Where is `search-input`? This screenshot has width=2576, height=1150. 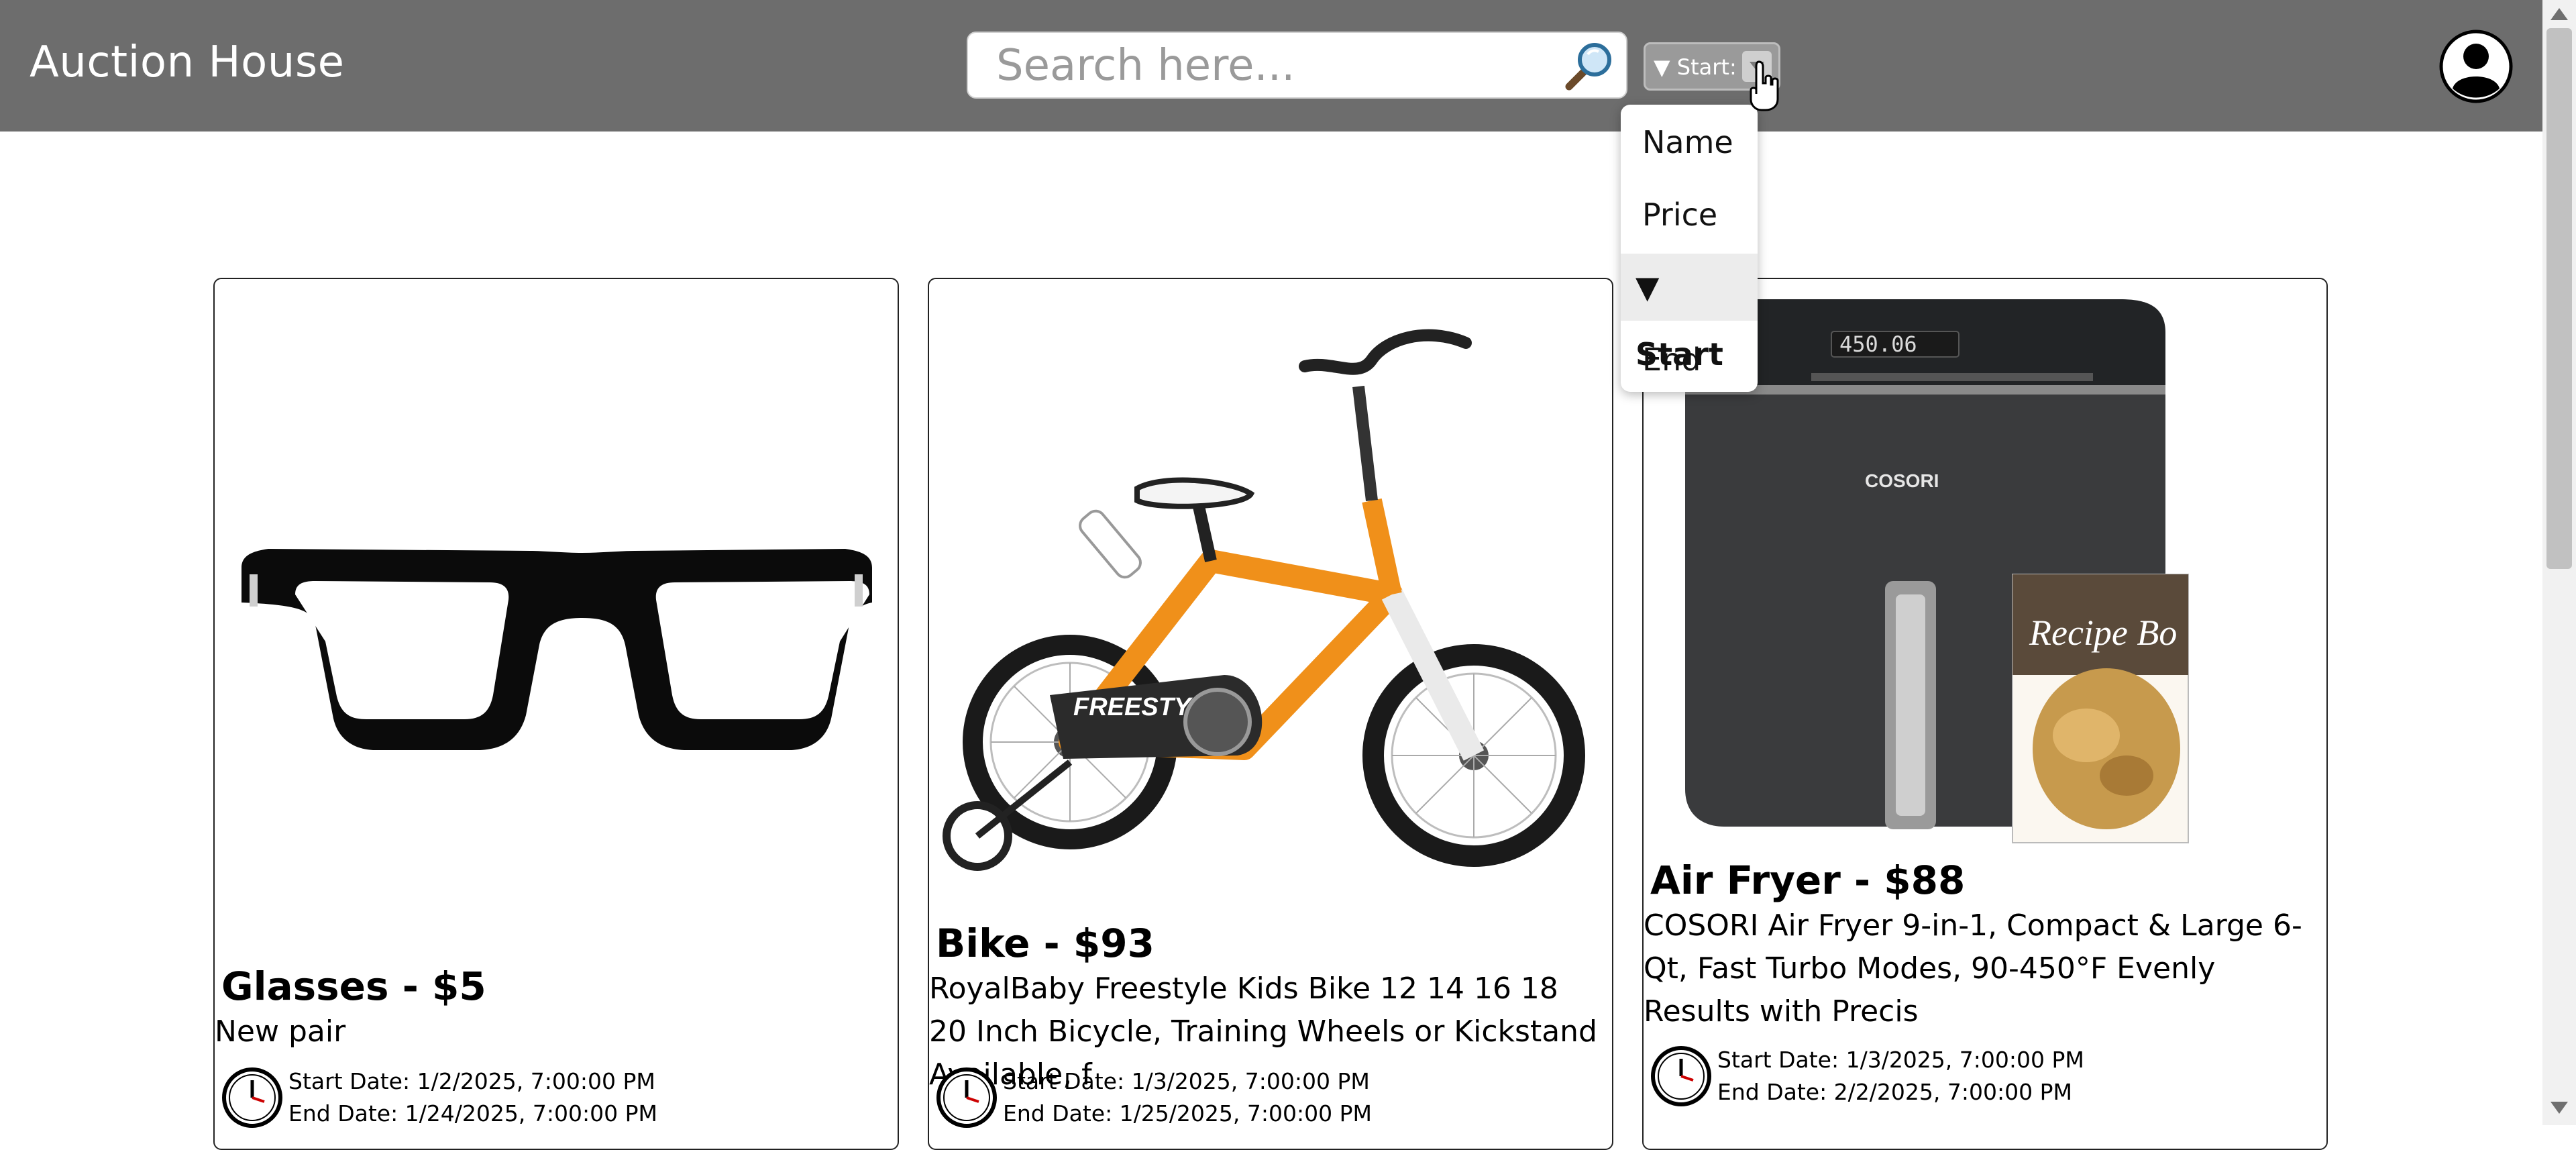 search-input is located at coordinates (1271, 66).